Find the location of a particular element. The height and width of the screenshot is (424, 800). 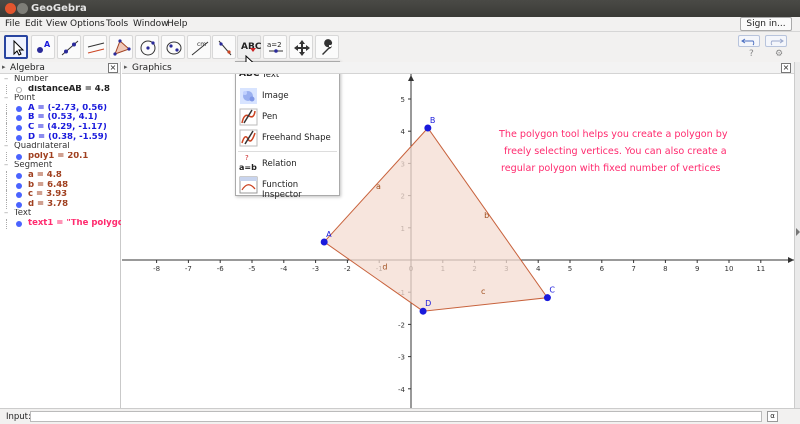

point-D is located at coordinates (423, 311).